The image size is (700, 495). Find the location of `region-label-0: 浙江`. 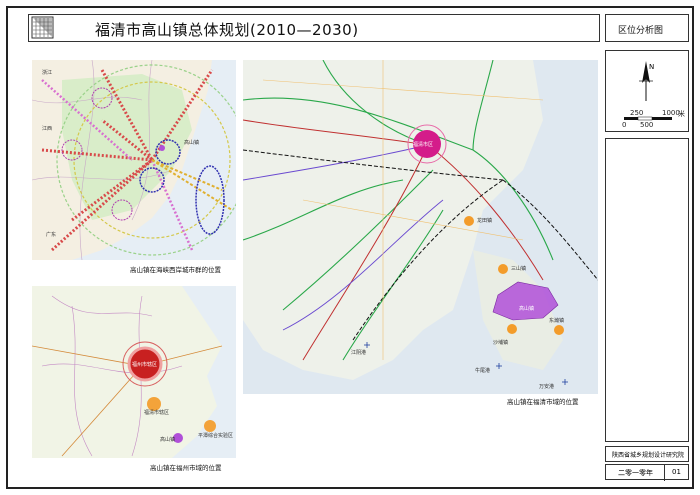

region-label-0: 浙江 is located at coordinates (47, 72).